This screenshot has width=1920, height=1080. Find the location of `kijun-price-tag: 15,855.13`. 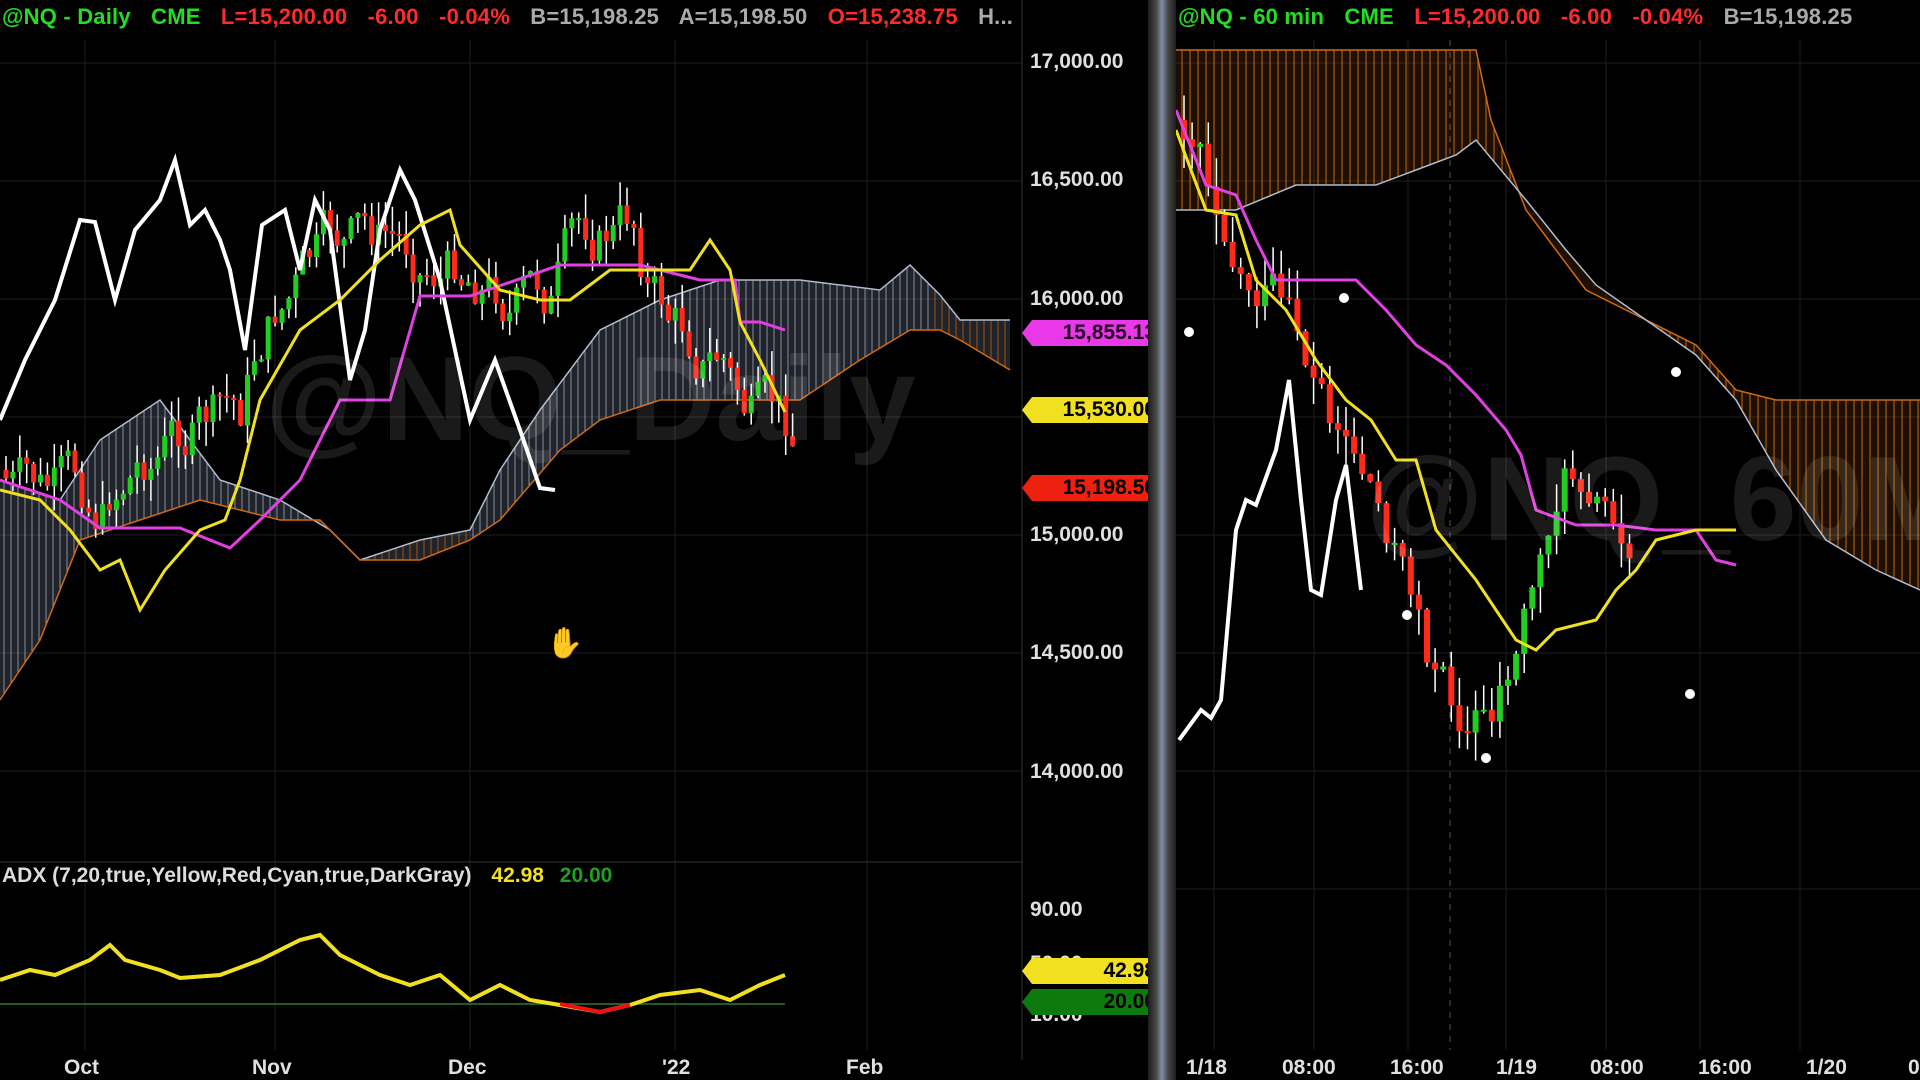

kijun-price-tag: 15,855.13 is located at coordinates (1085, 333).